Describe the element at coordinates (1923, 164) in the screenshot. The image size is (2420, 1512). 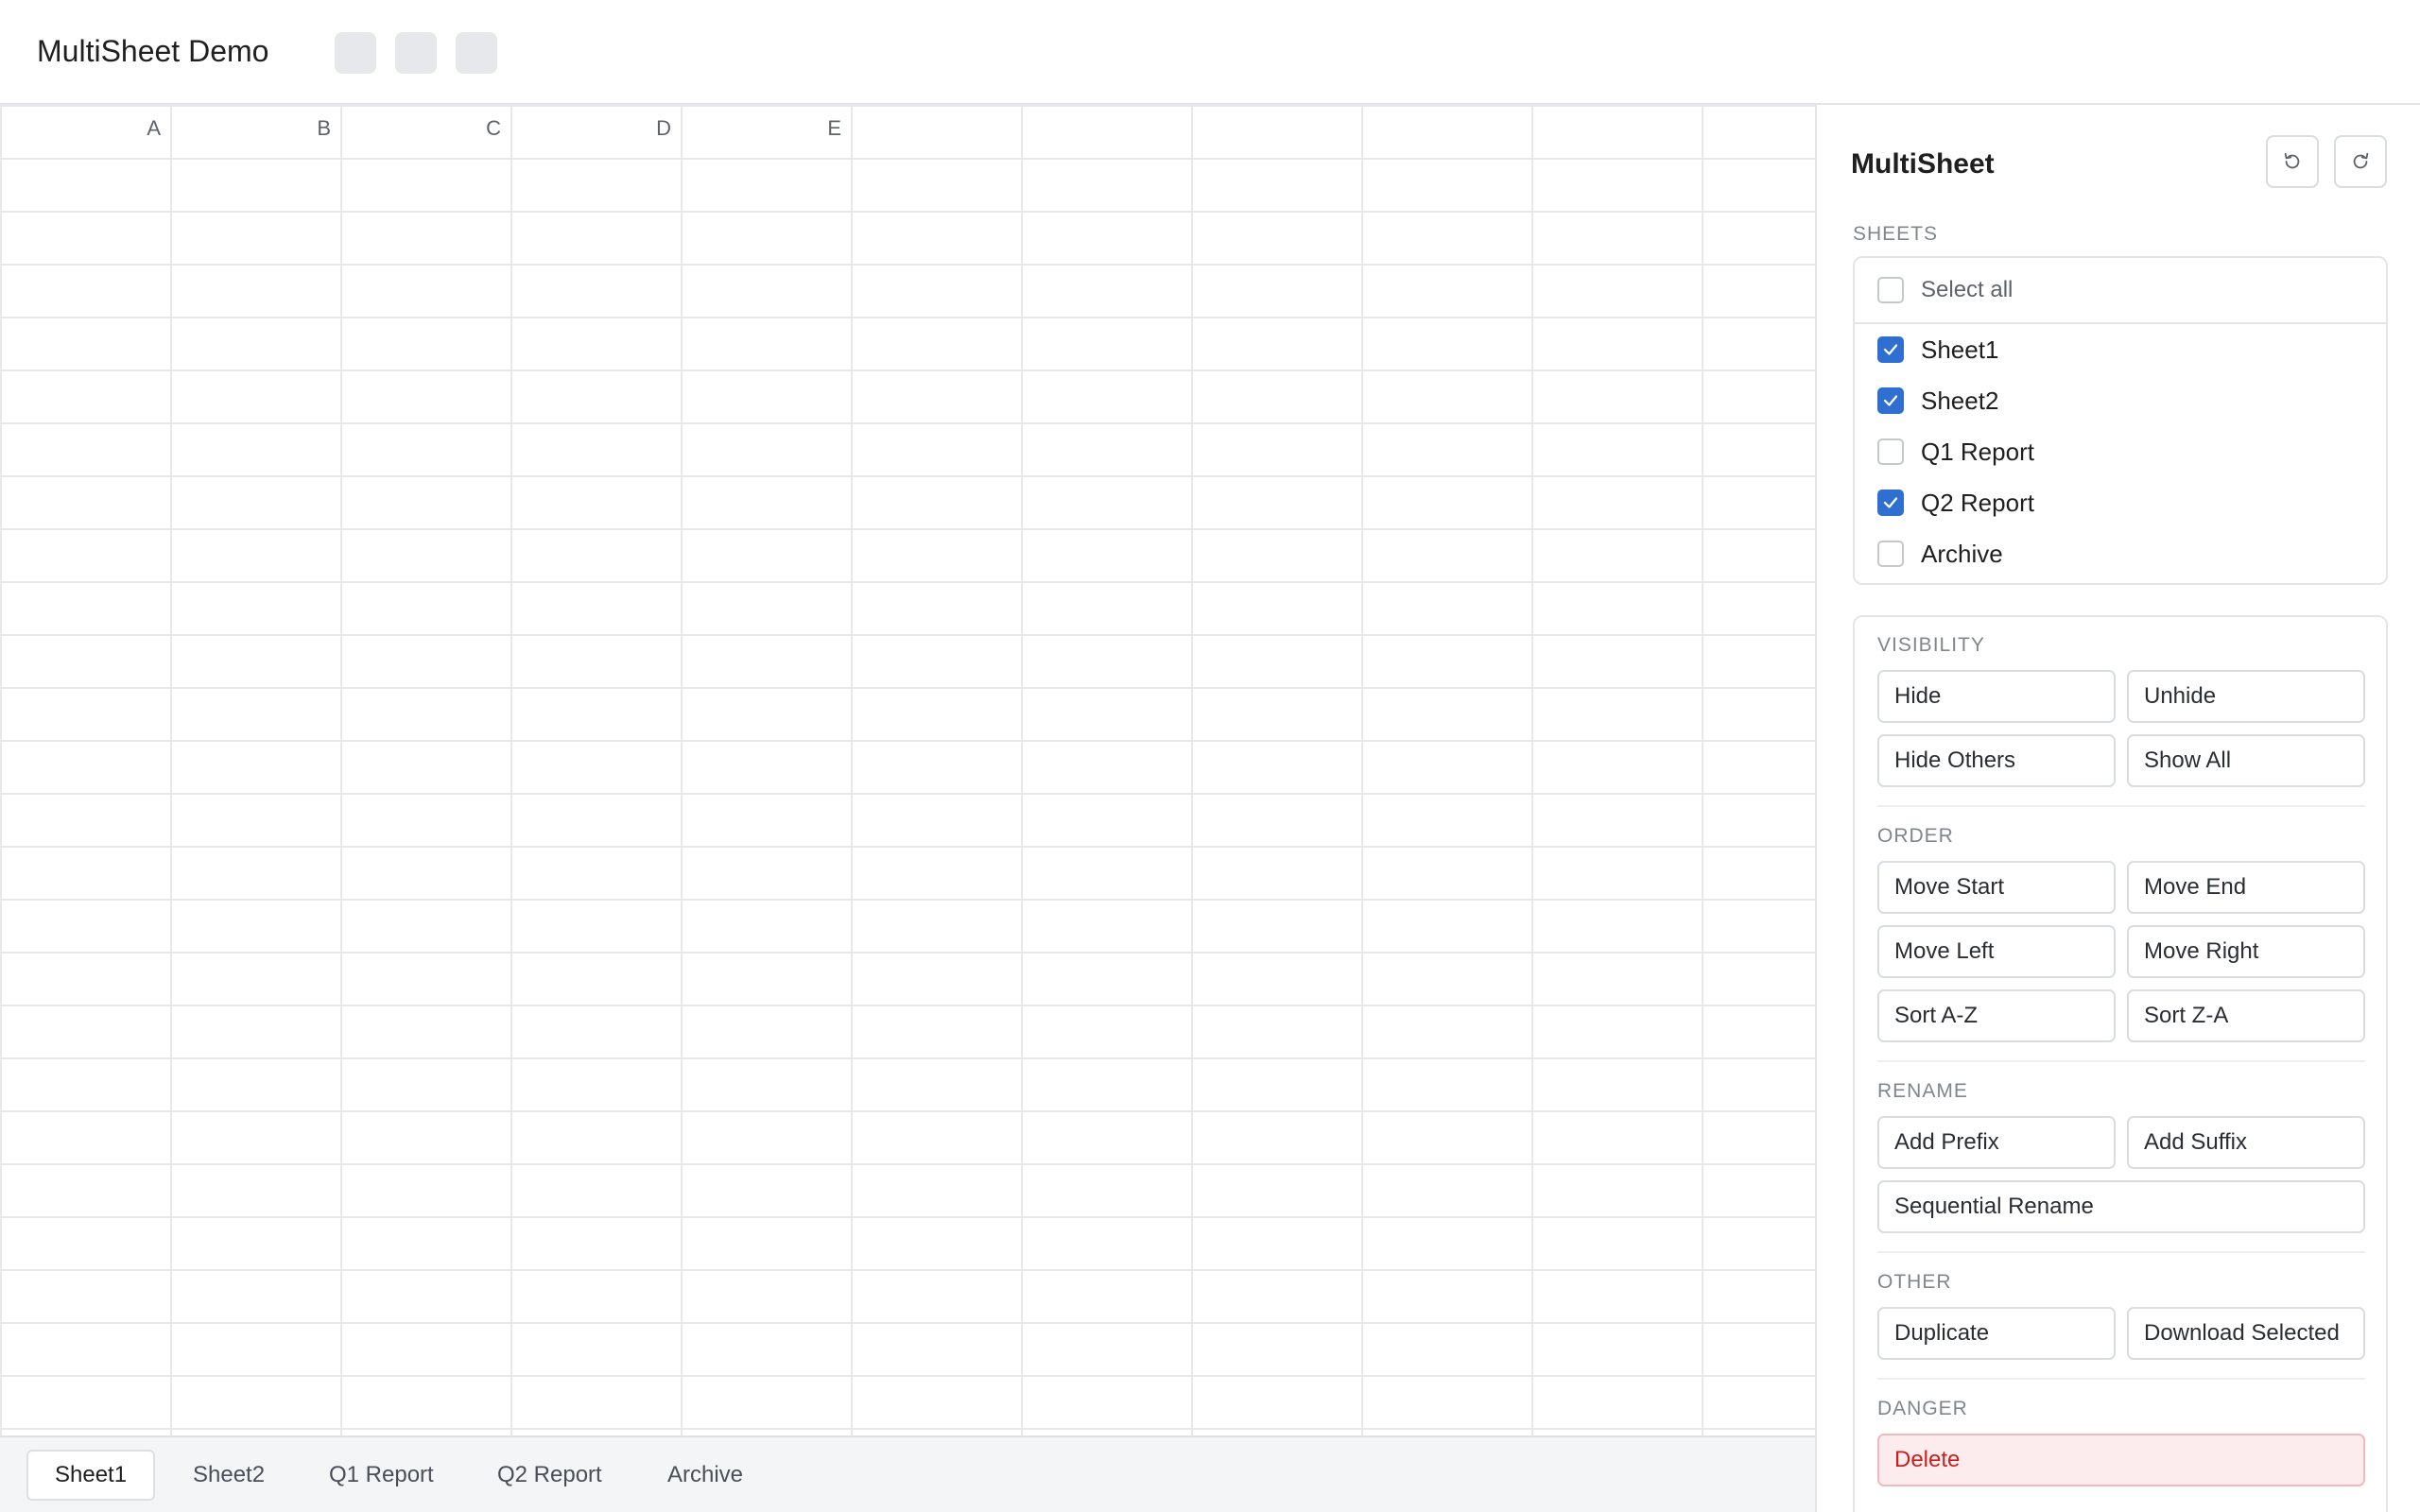
I see `panel-title: MultiSheet` at that location.